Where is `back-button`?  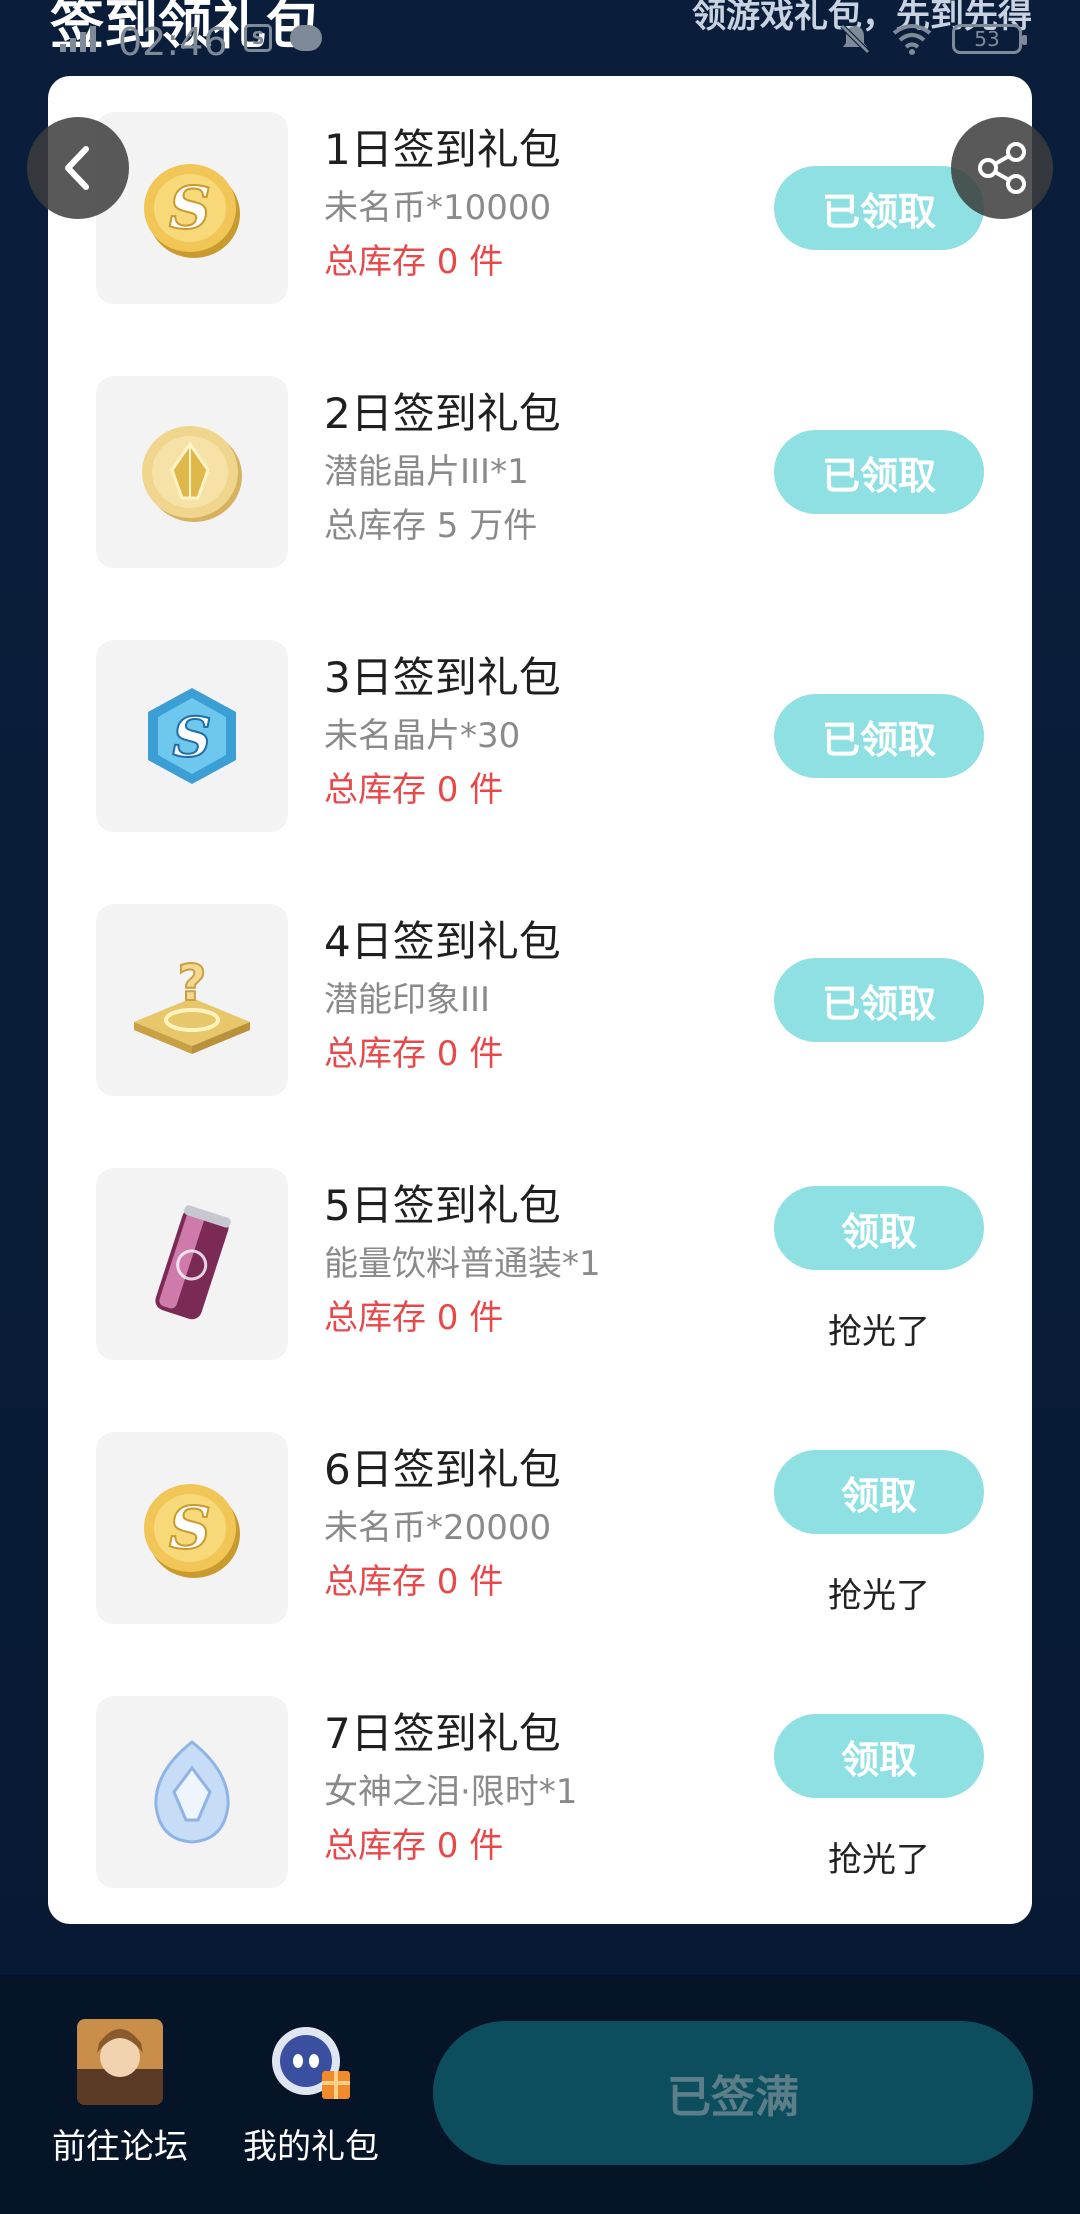
back-button is located at coordinates (78, 168).